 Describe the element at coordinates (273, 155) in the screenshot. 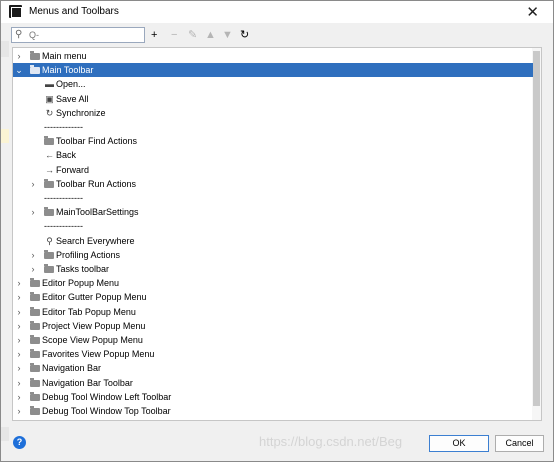

I see `tree-row: ← Back` at that location.